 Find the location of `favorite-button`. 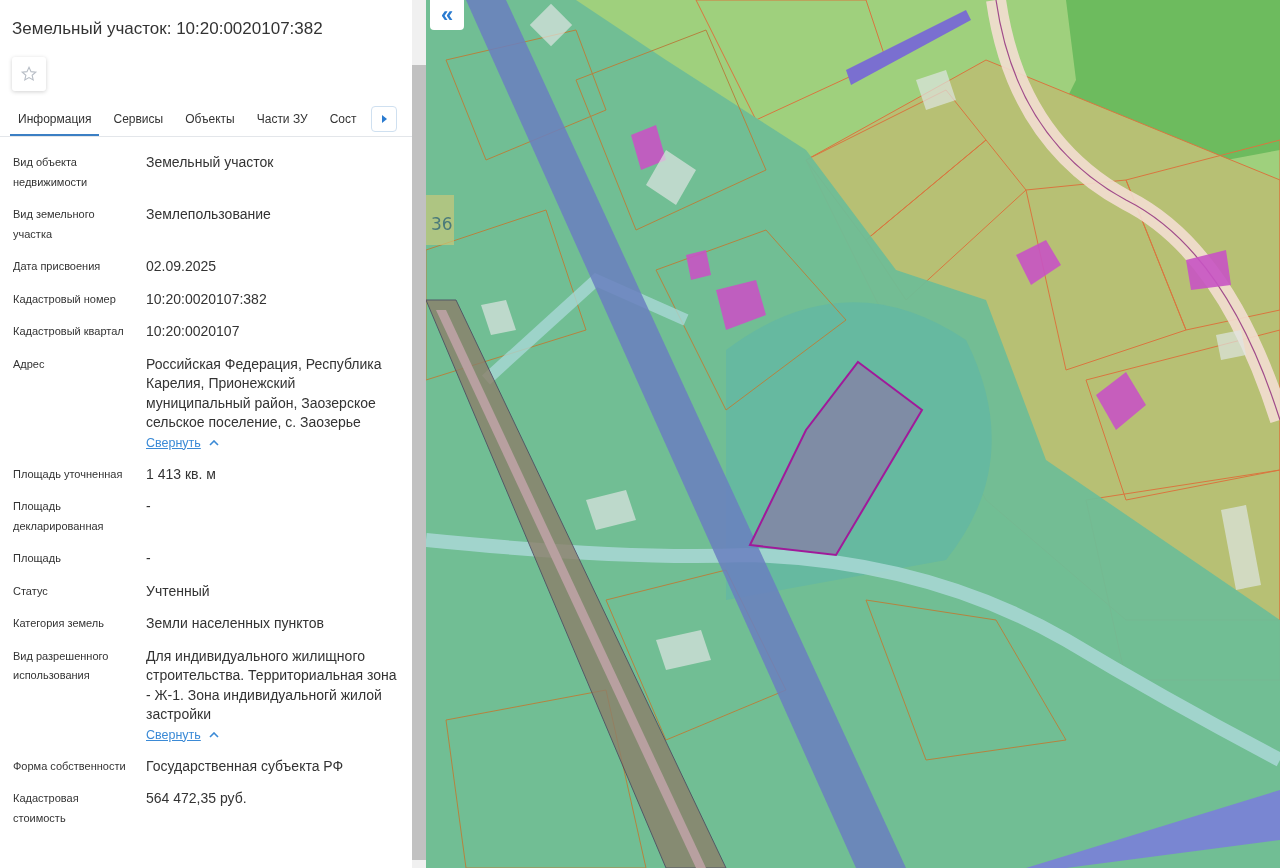

favorite-button is located at coordinates (29, 74).